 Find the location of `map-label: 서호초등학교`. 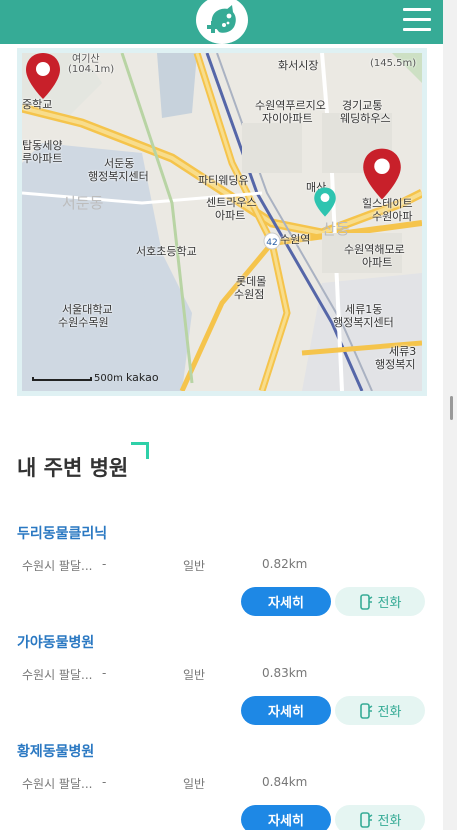

map-label: 서호초등학교 is located at coordinates (166, 251).